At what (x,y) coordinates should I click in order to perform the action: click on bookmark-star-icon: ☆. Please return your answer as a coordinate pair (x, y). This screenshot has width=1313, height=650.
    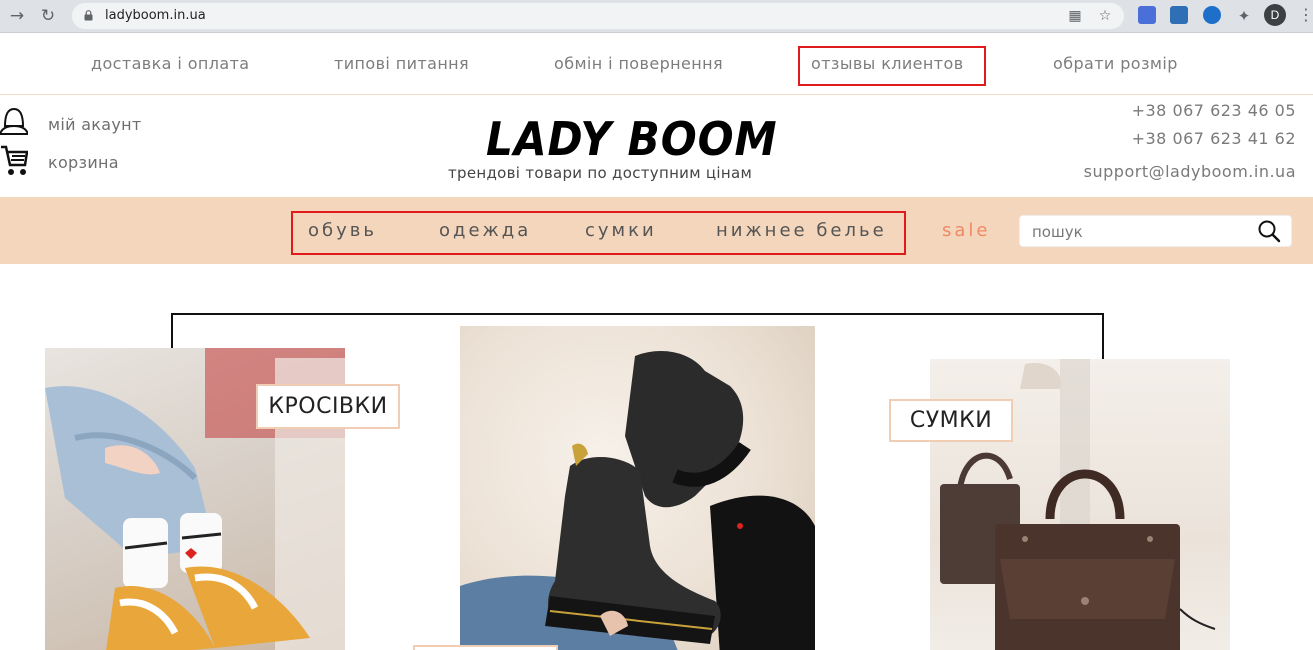
    Looking at the image, I should click on (1105, 16).